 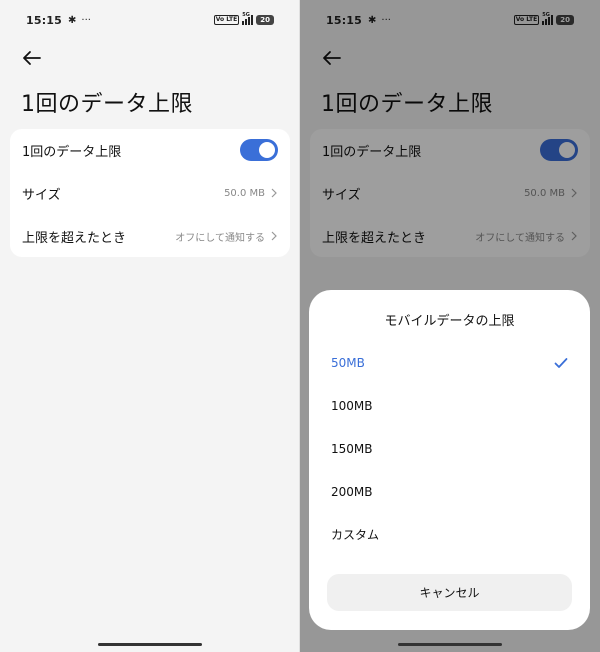 What do you see at coordinates (449, 534) in the screenshot?
I see `option-custom: カスタム` at bounding box center [449, 534].